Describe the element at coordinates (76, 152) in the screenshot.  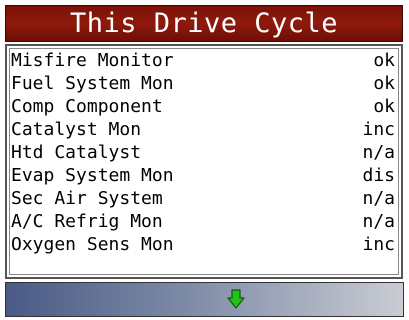
I see `monitor-name: Htd Catalyst` at that location.